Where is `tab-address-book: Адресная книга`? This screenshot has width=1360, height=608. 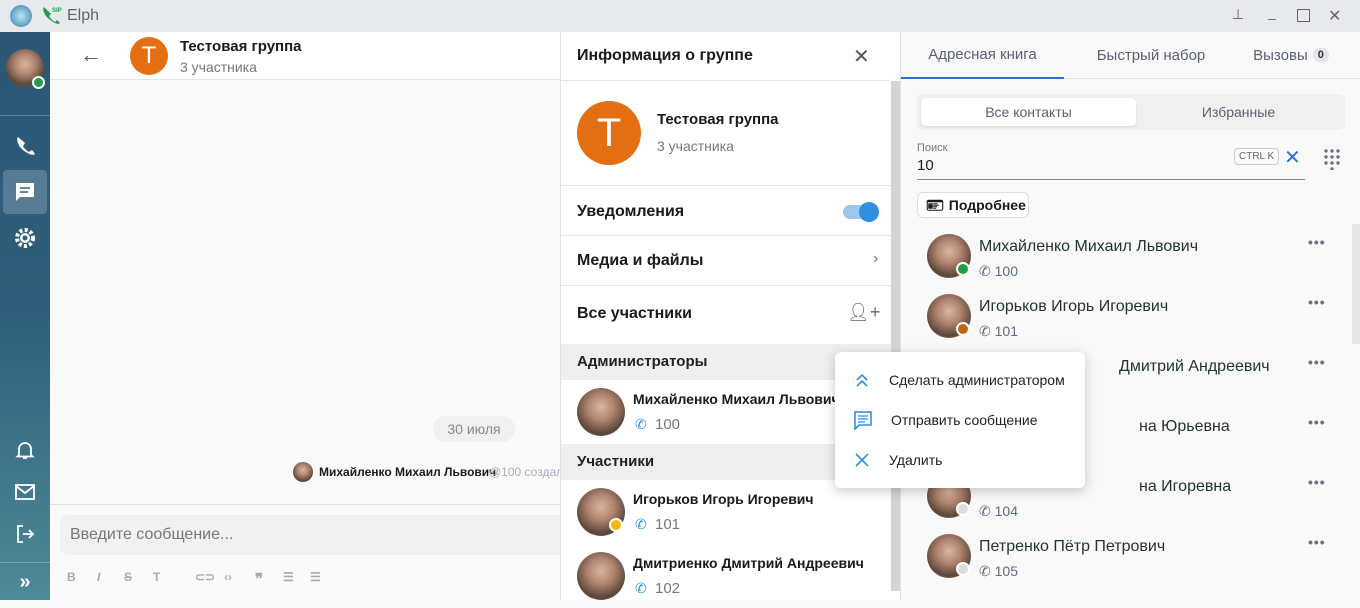
tab-address-book: Адресная книга is located at coordinates (982, 55).